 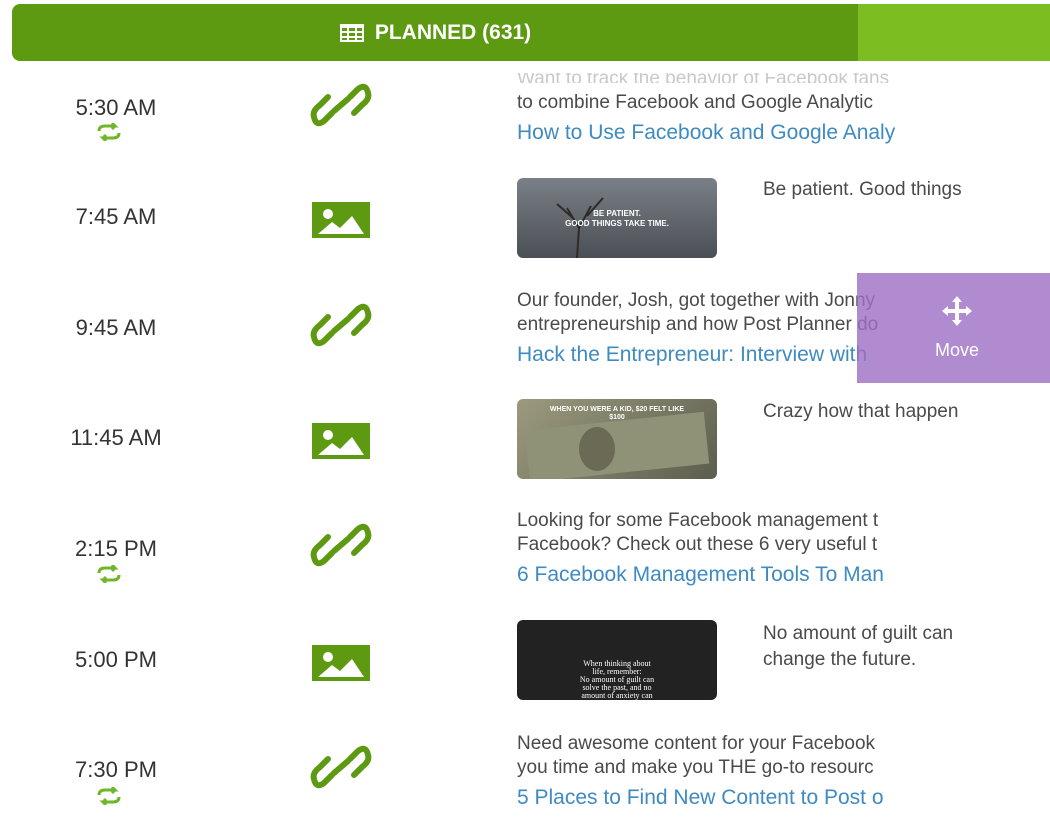 I want to click on move-label: Move, so click(x=956, y=349).